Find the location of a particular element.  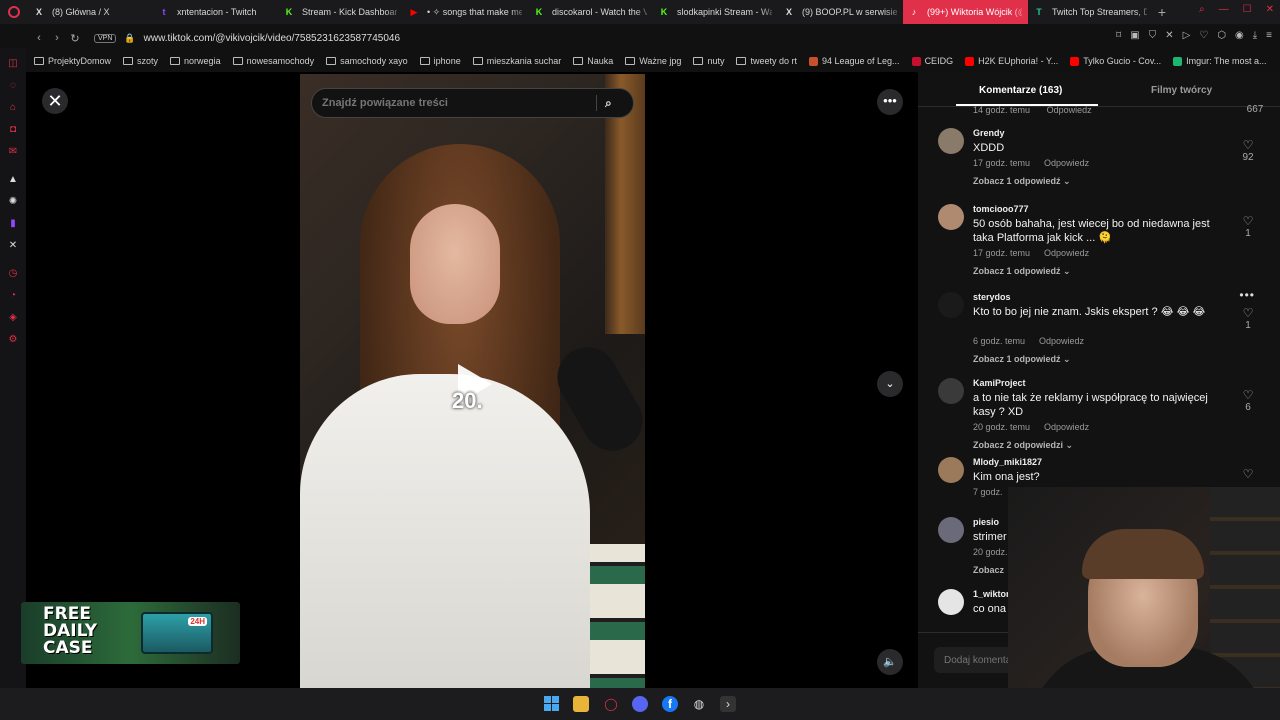

tab-creator-videos: Filmy twórcy is located at coordinates (1181, 90).